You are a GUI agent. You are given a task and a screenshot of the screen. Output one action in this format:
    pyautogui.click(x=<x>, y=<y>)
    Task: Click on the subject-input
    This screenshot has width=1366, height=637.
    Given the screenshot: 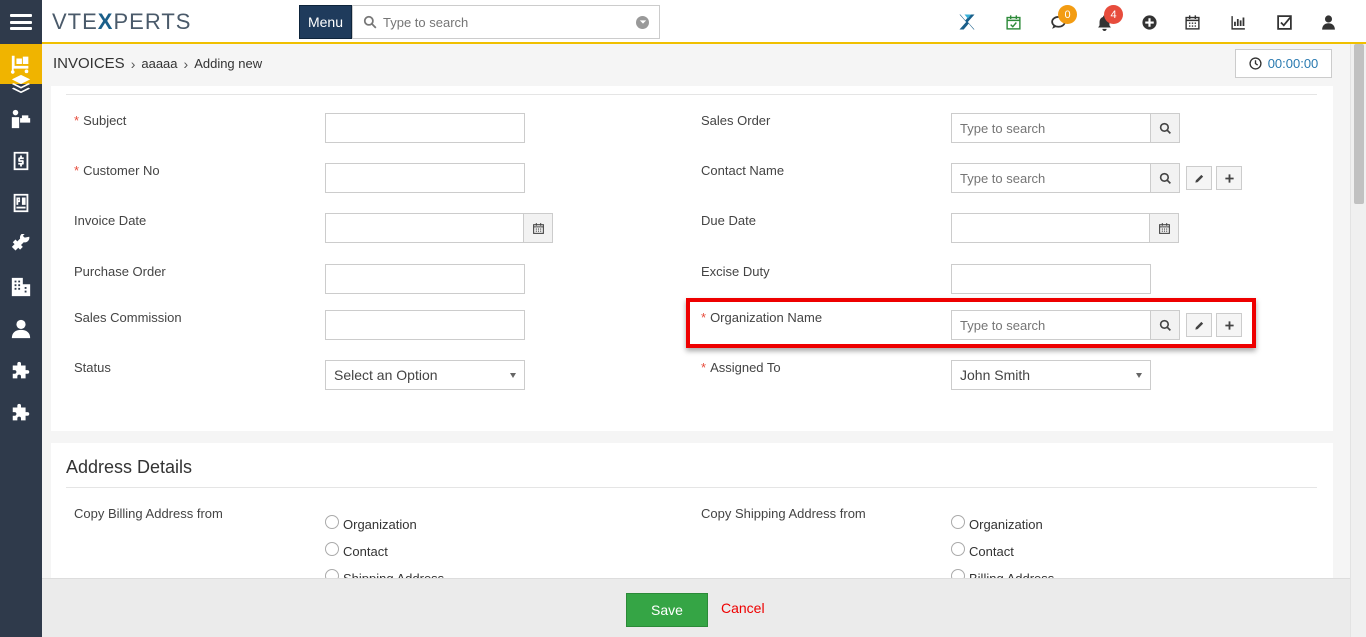 What is the action you would take?
    pyautogui.click(x=425, y=128)
    